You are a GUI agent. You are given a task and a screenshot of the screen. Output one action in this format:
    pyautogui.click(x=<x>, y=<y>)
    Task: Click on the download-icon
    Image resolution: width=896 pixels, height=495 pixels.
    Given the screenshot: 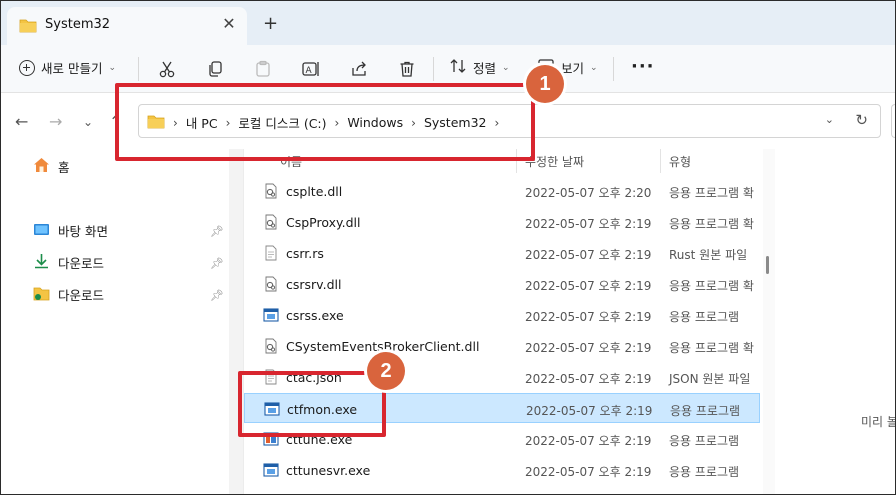 What is the action you would take?
    pyautogui.click(x=41, y=262)
    